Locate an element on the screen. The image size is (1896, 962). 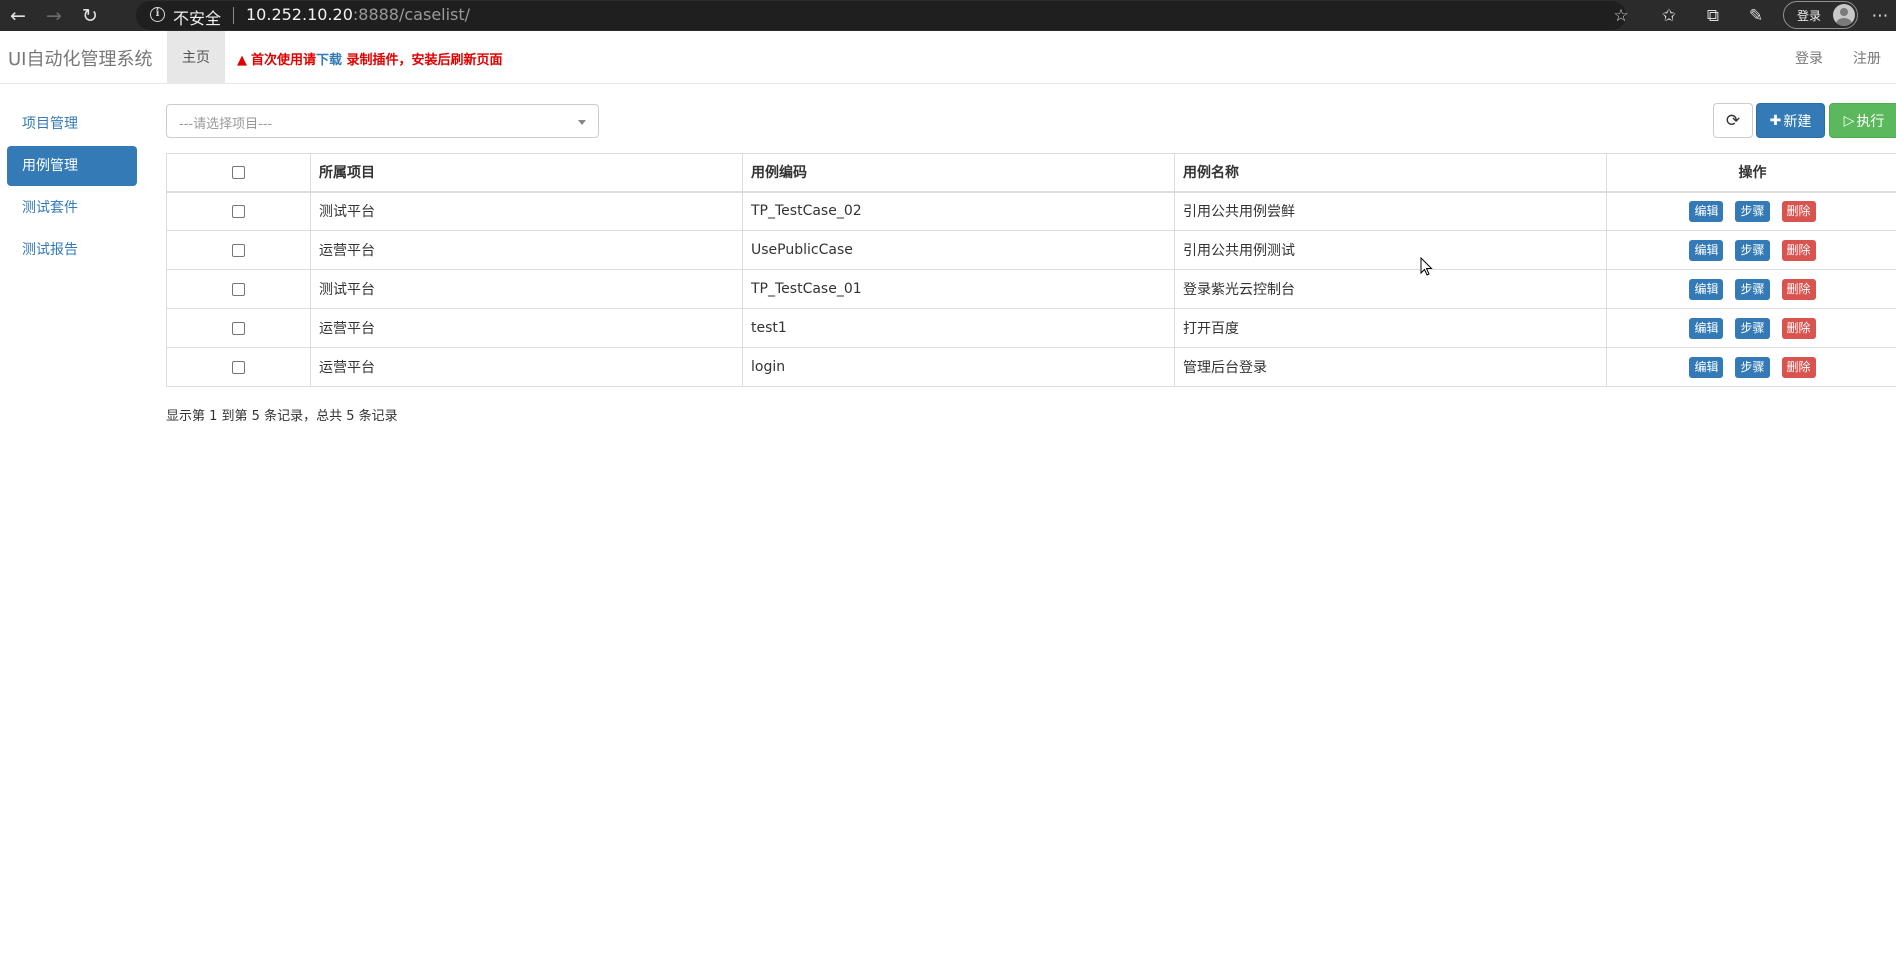
project-select-placeholder: ---请选择项目--- is located at coordinates (226, 124).